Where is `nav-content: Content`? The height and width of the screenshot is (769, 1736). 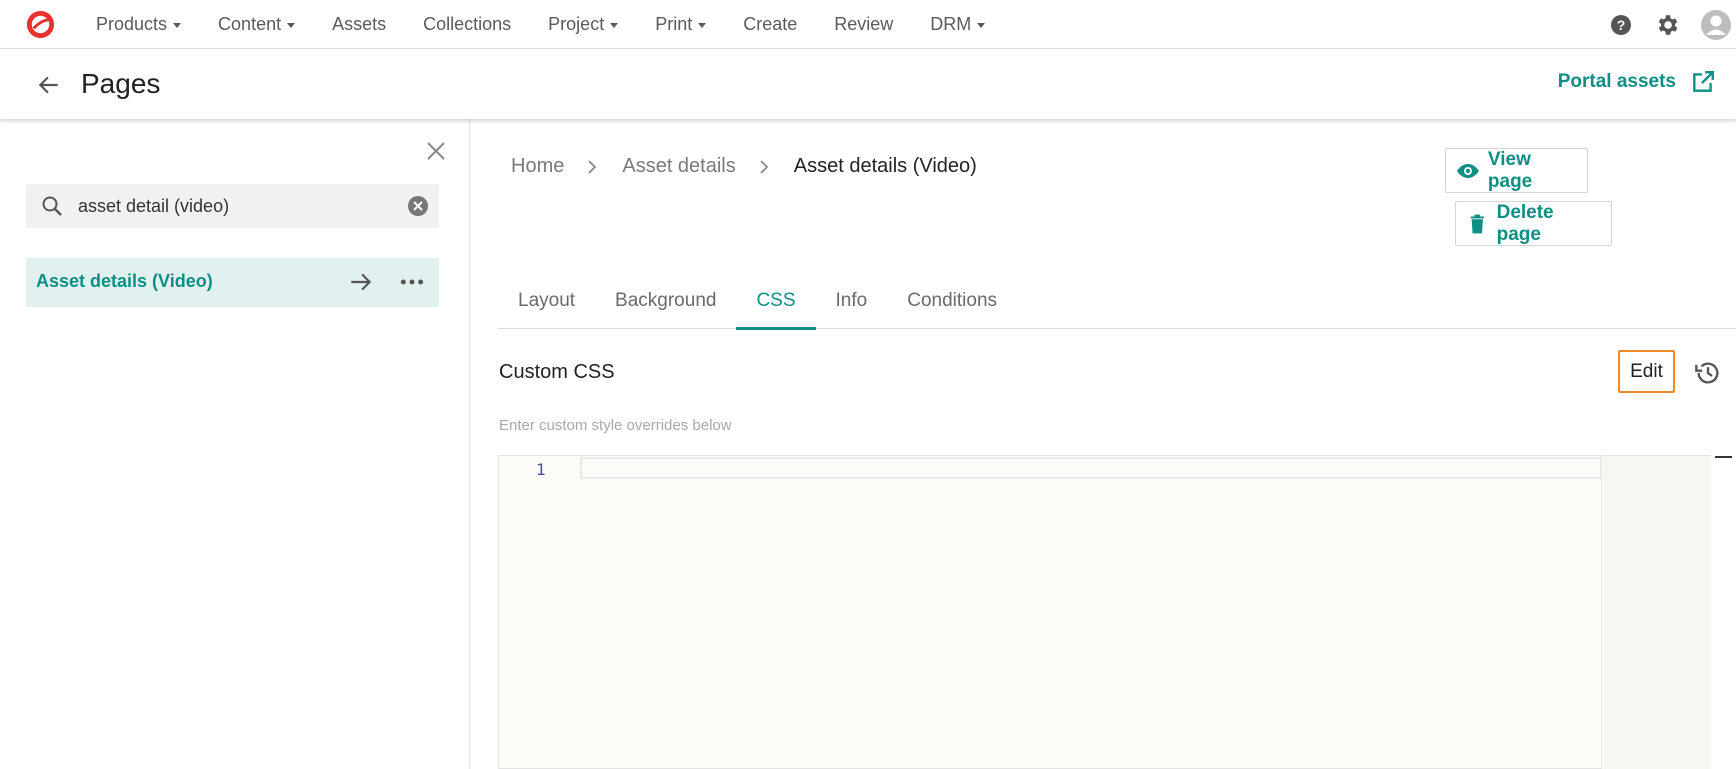 nav-content: Content is located at coordinates (257, 24).